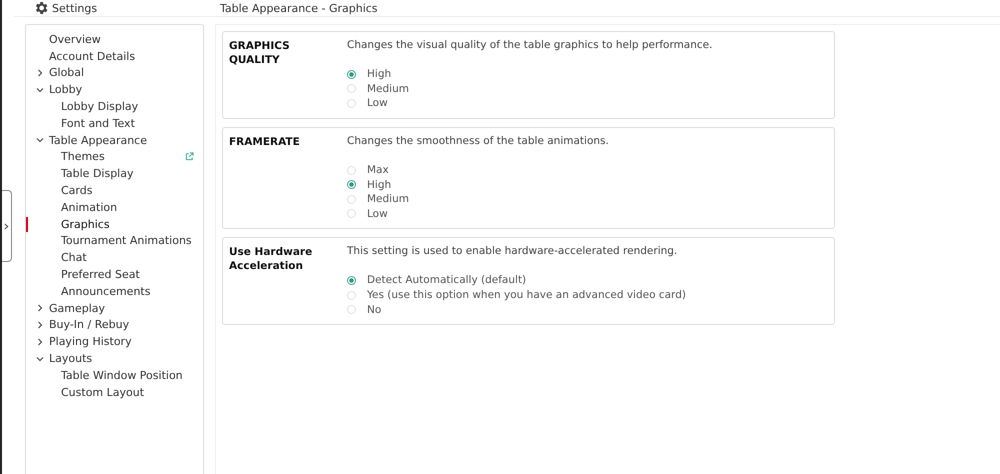 The width and height of the screenshot is (1000, 474). Describe the element at coordinates (77, 308) in the screenshot. I see `sidebar-item: Gameplay` at that location.